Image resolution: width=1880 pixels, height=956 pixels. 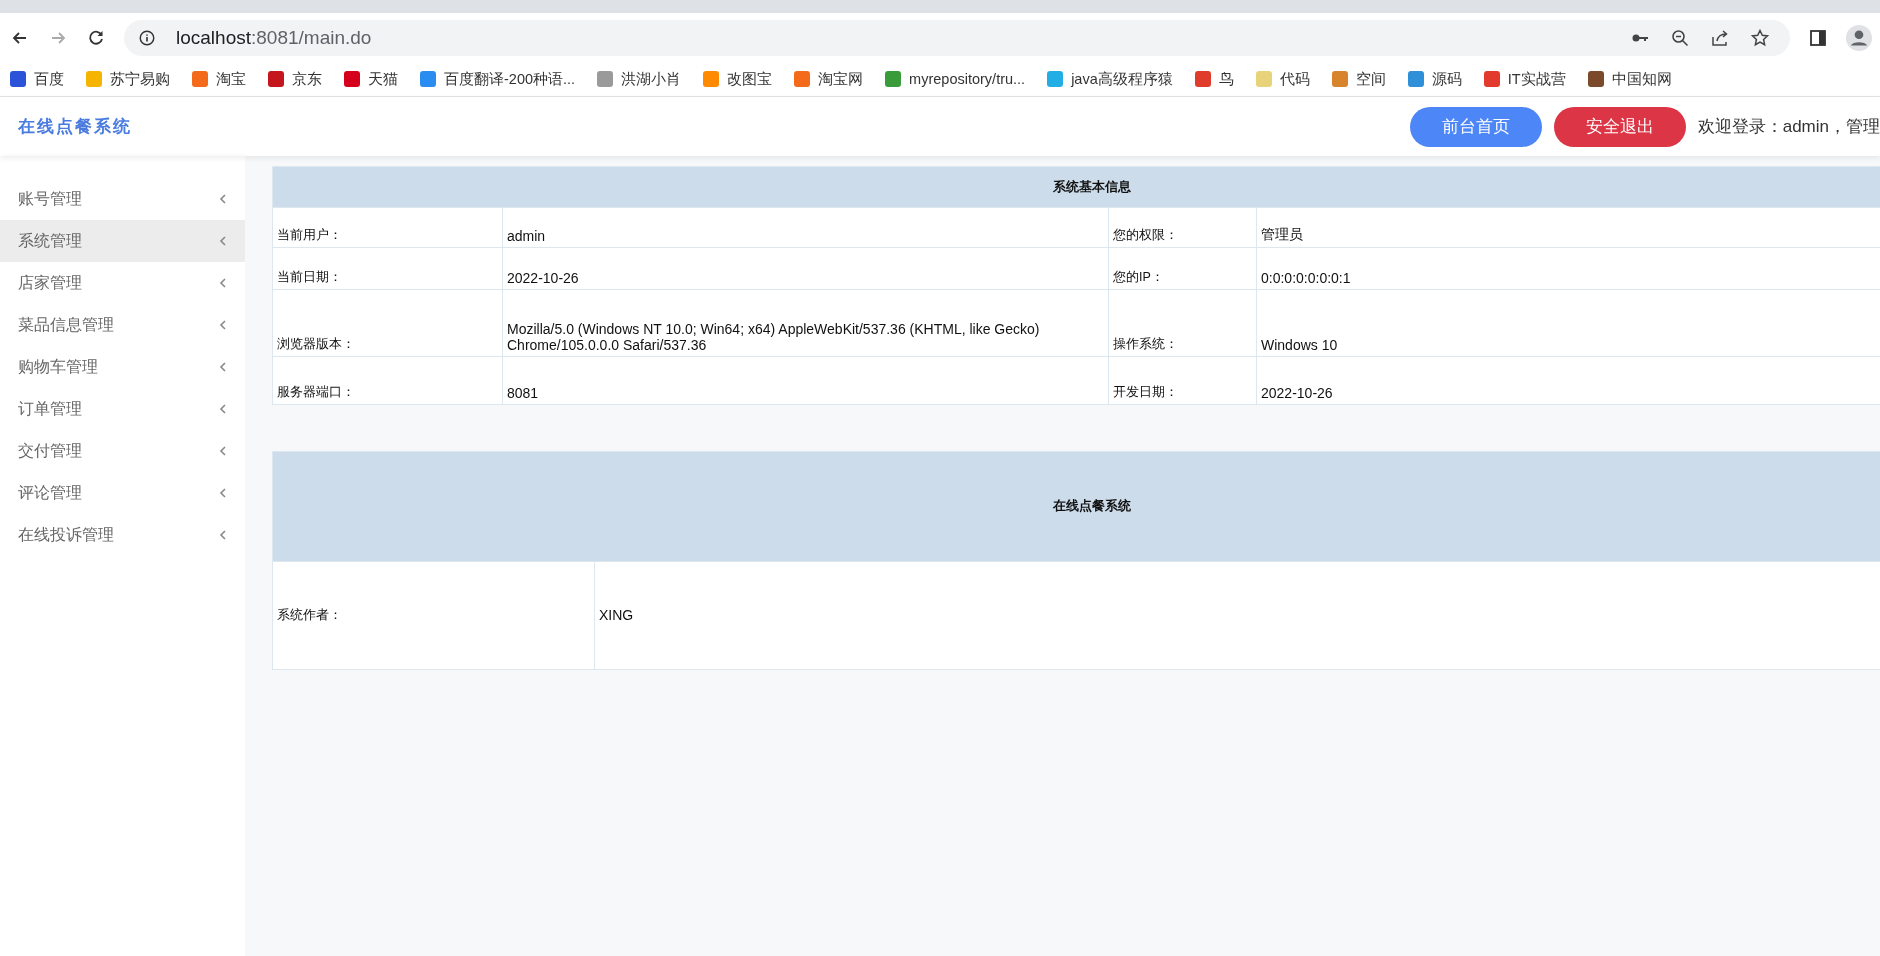 What do you see at coordinates (651, 79) in the screenshot?
I see `bookmark-label: 洪湖小肖` at bounding box center [651, 79].